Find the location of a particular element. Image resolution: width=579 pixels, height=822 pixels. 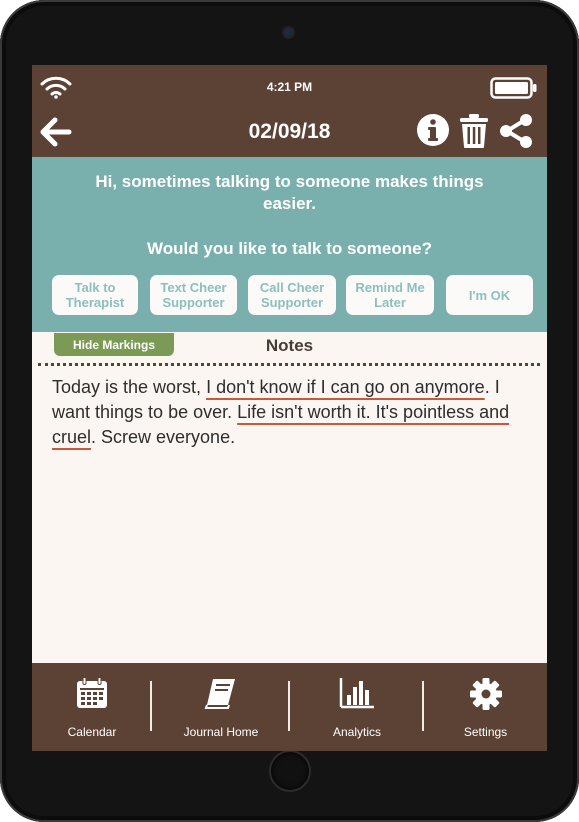

tab-calendar: Calendar is located at coordinates (92, 707).